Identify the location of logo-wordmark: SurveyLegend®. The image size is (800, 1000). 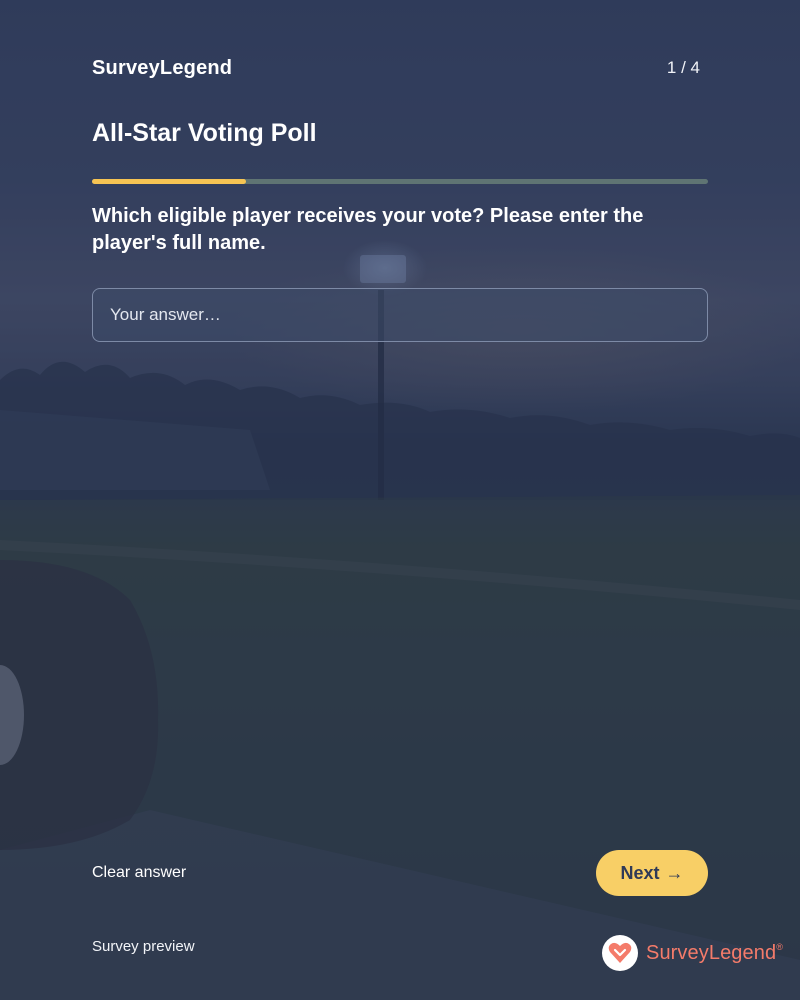
(714, 952).